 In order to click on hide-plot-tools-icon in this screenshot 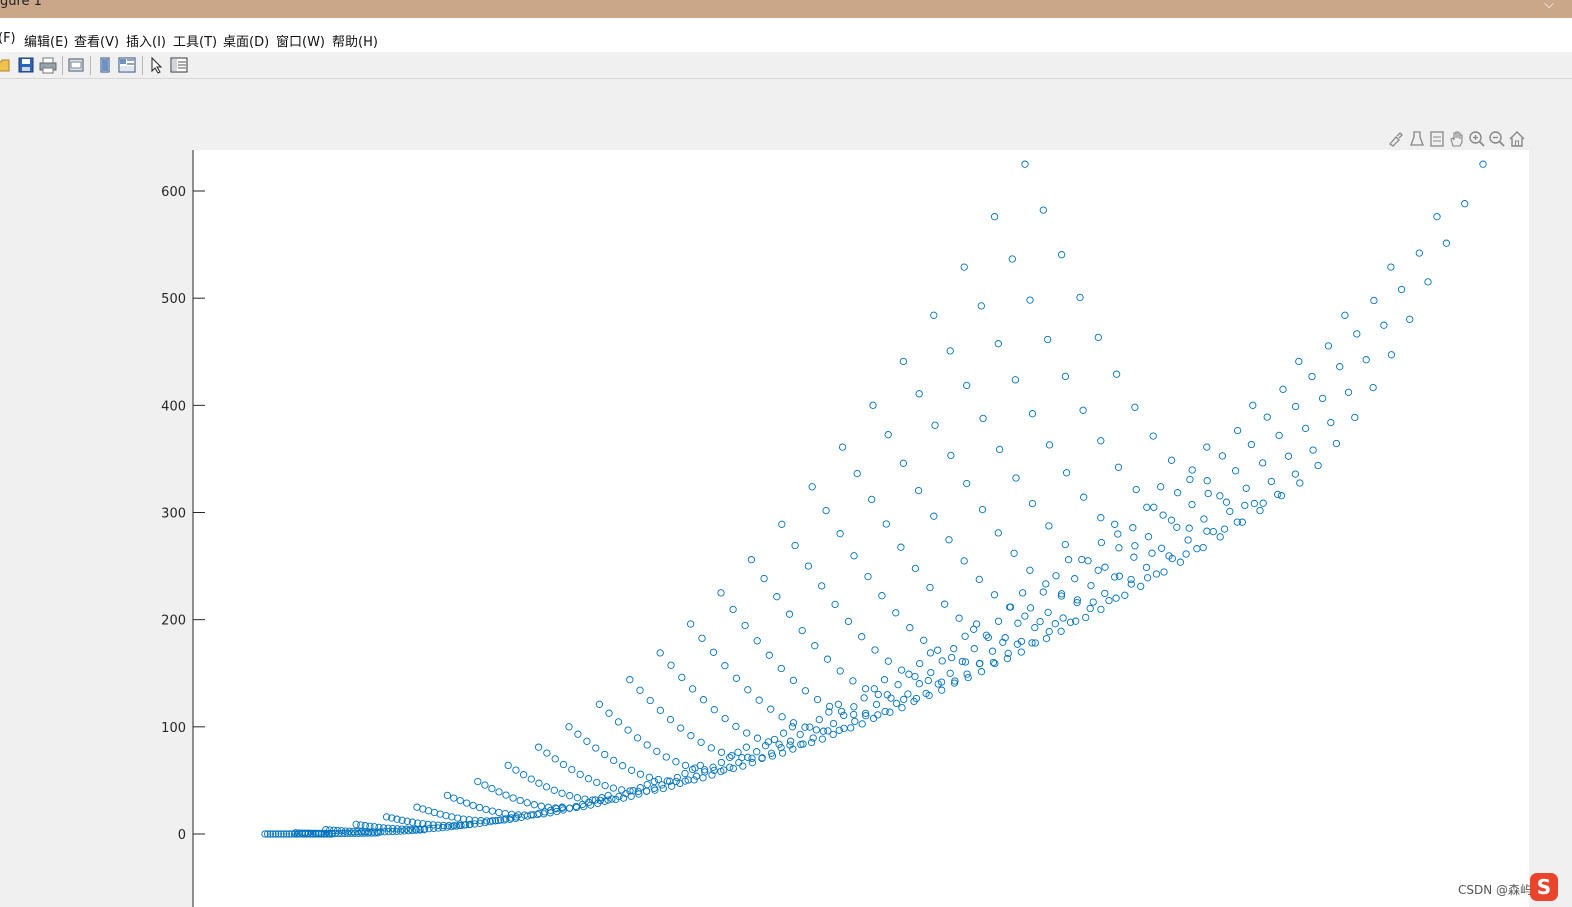, I will do `click(105, 65)`.